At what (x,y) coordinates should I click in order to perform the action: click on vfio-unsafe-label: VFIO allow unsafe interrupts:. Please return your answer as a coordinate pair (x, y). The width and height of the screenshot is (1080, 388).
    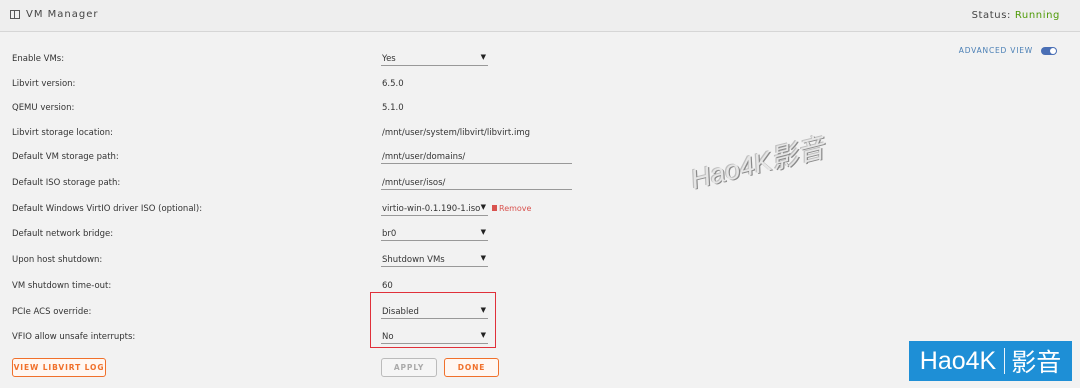
    Looking at the image, I should click on (74, 337).